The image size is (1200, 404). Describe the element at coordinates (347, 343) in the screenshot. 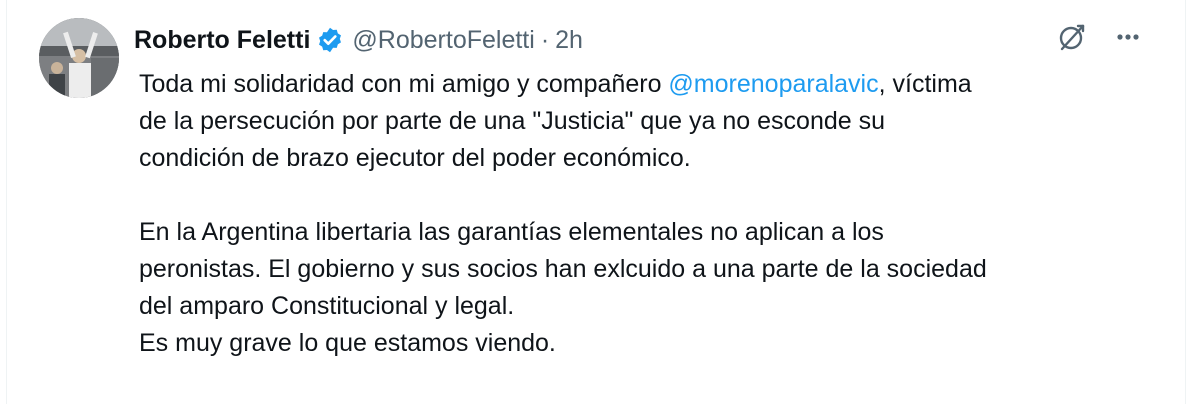

I see `tweet-line: Es muy grave lo que estamos viendo.` at that location.